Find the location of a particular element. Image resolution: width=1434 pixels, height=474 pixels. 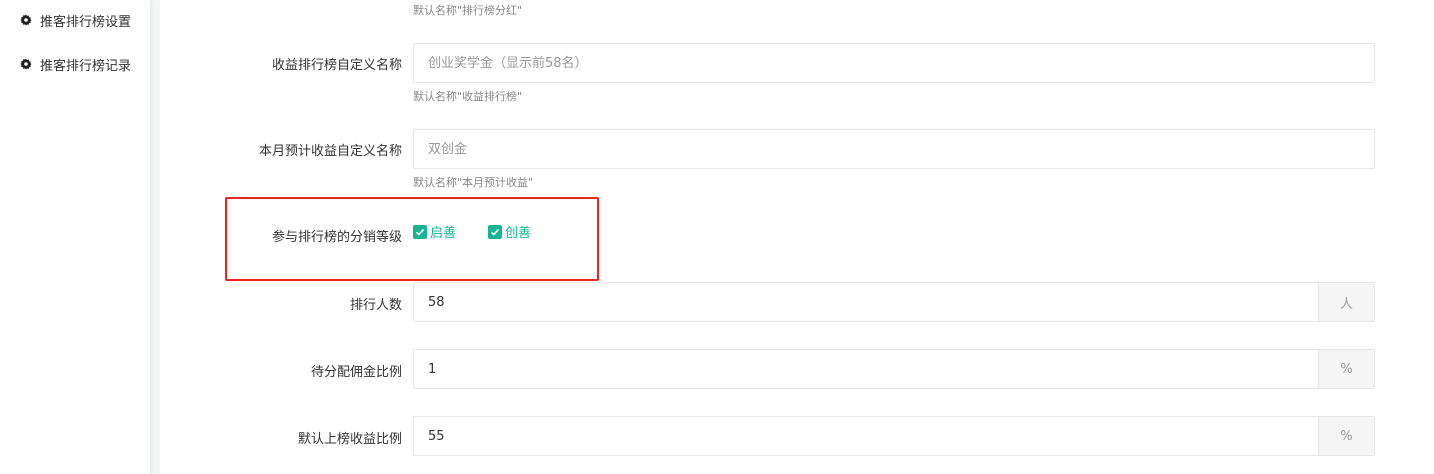

monthly-name-field is located at coordinates (894, 149).